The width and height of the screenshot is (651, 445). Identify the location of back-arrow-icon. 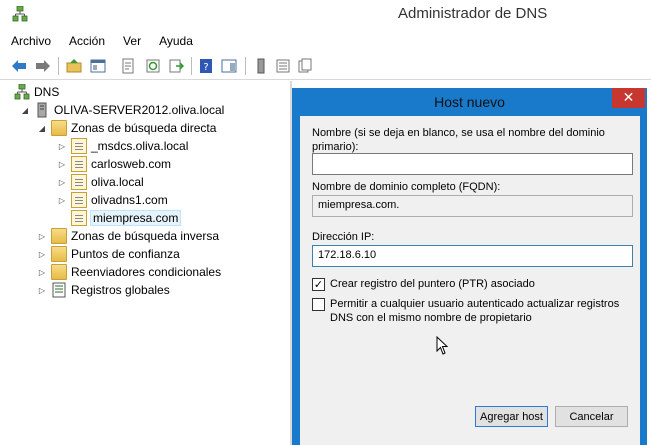
(19, 66).